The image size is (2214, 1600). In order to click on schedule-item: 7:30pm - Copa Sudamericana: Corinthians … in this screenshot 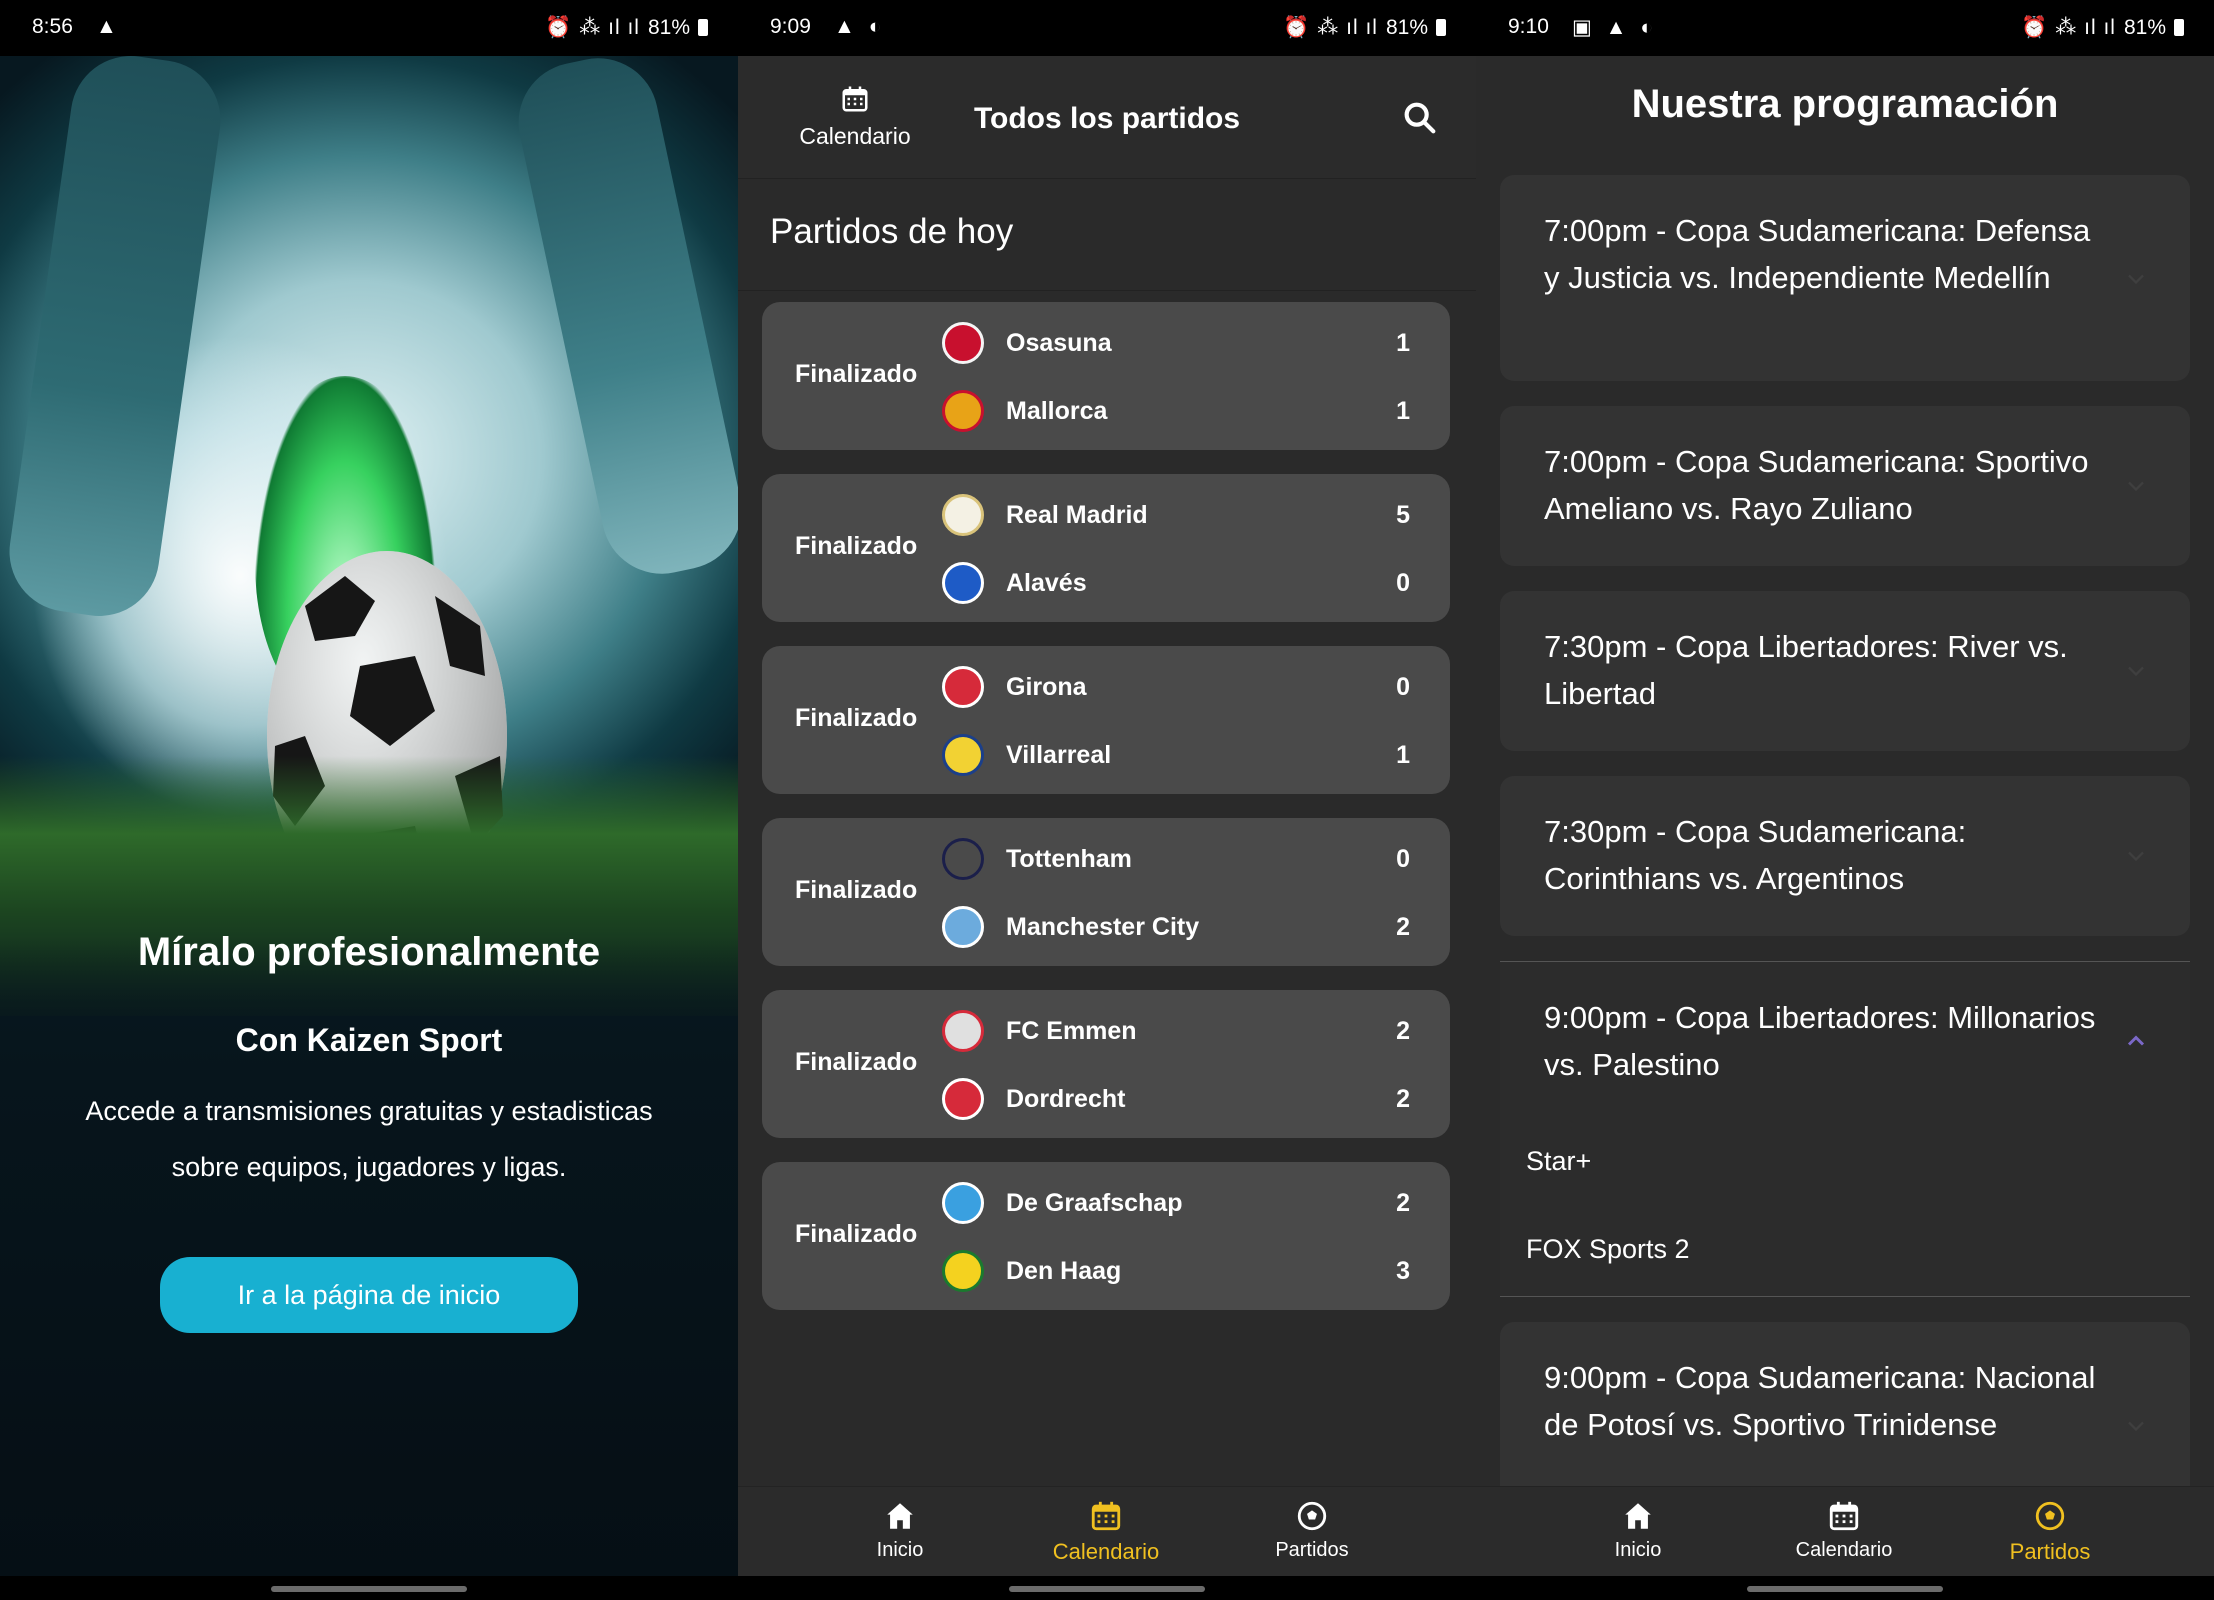, I will do `click(1845, 856)`.